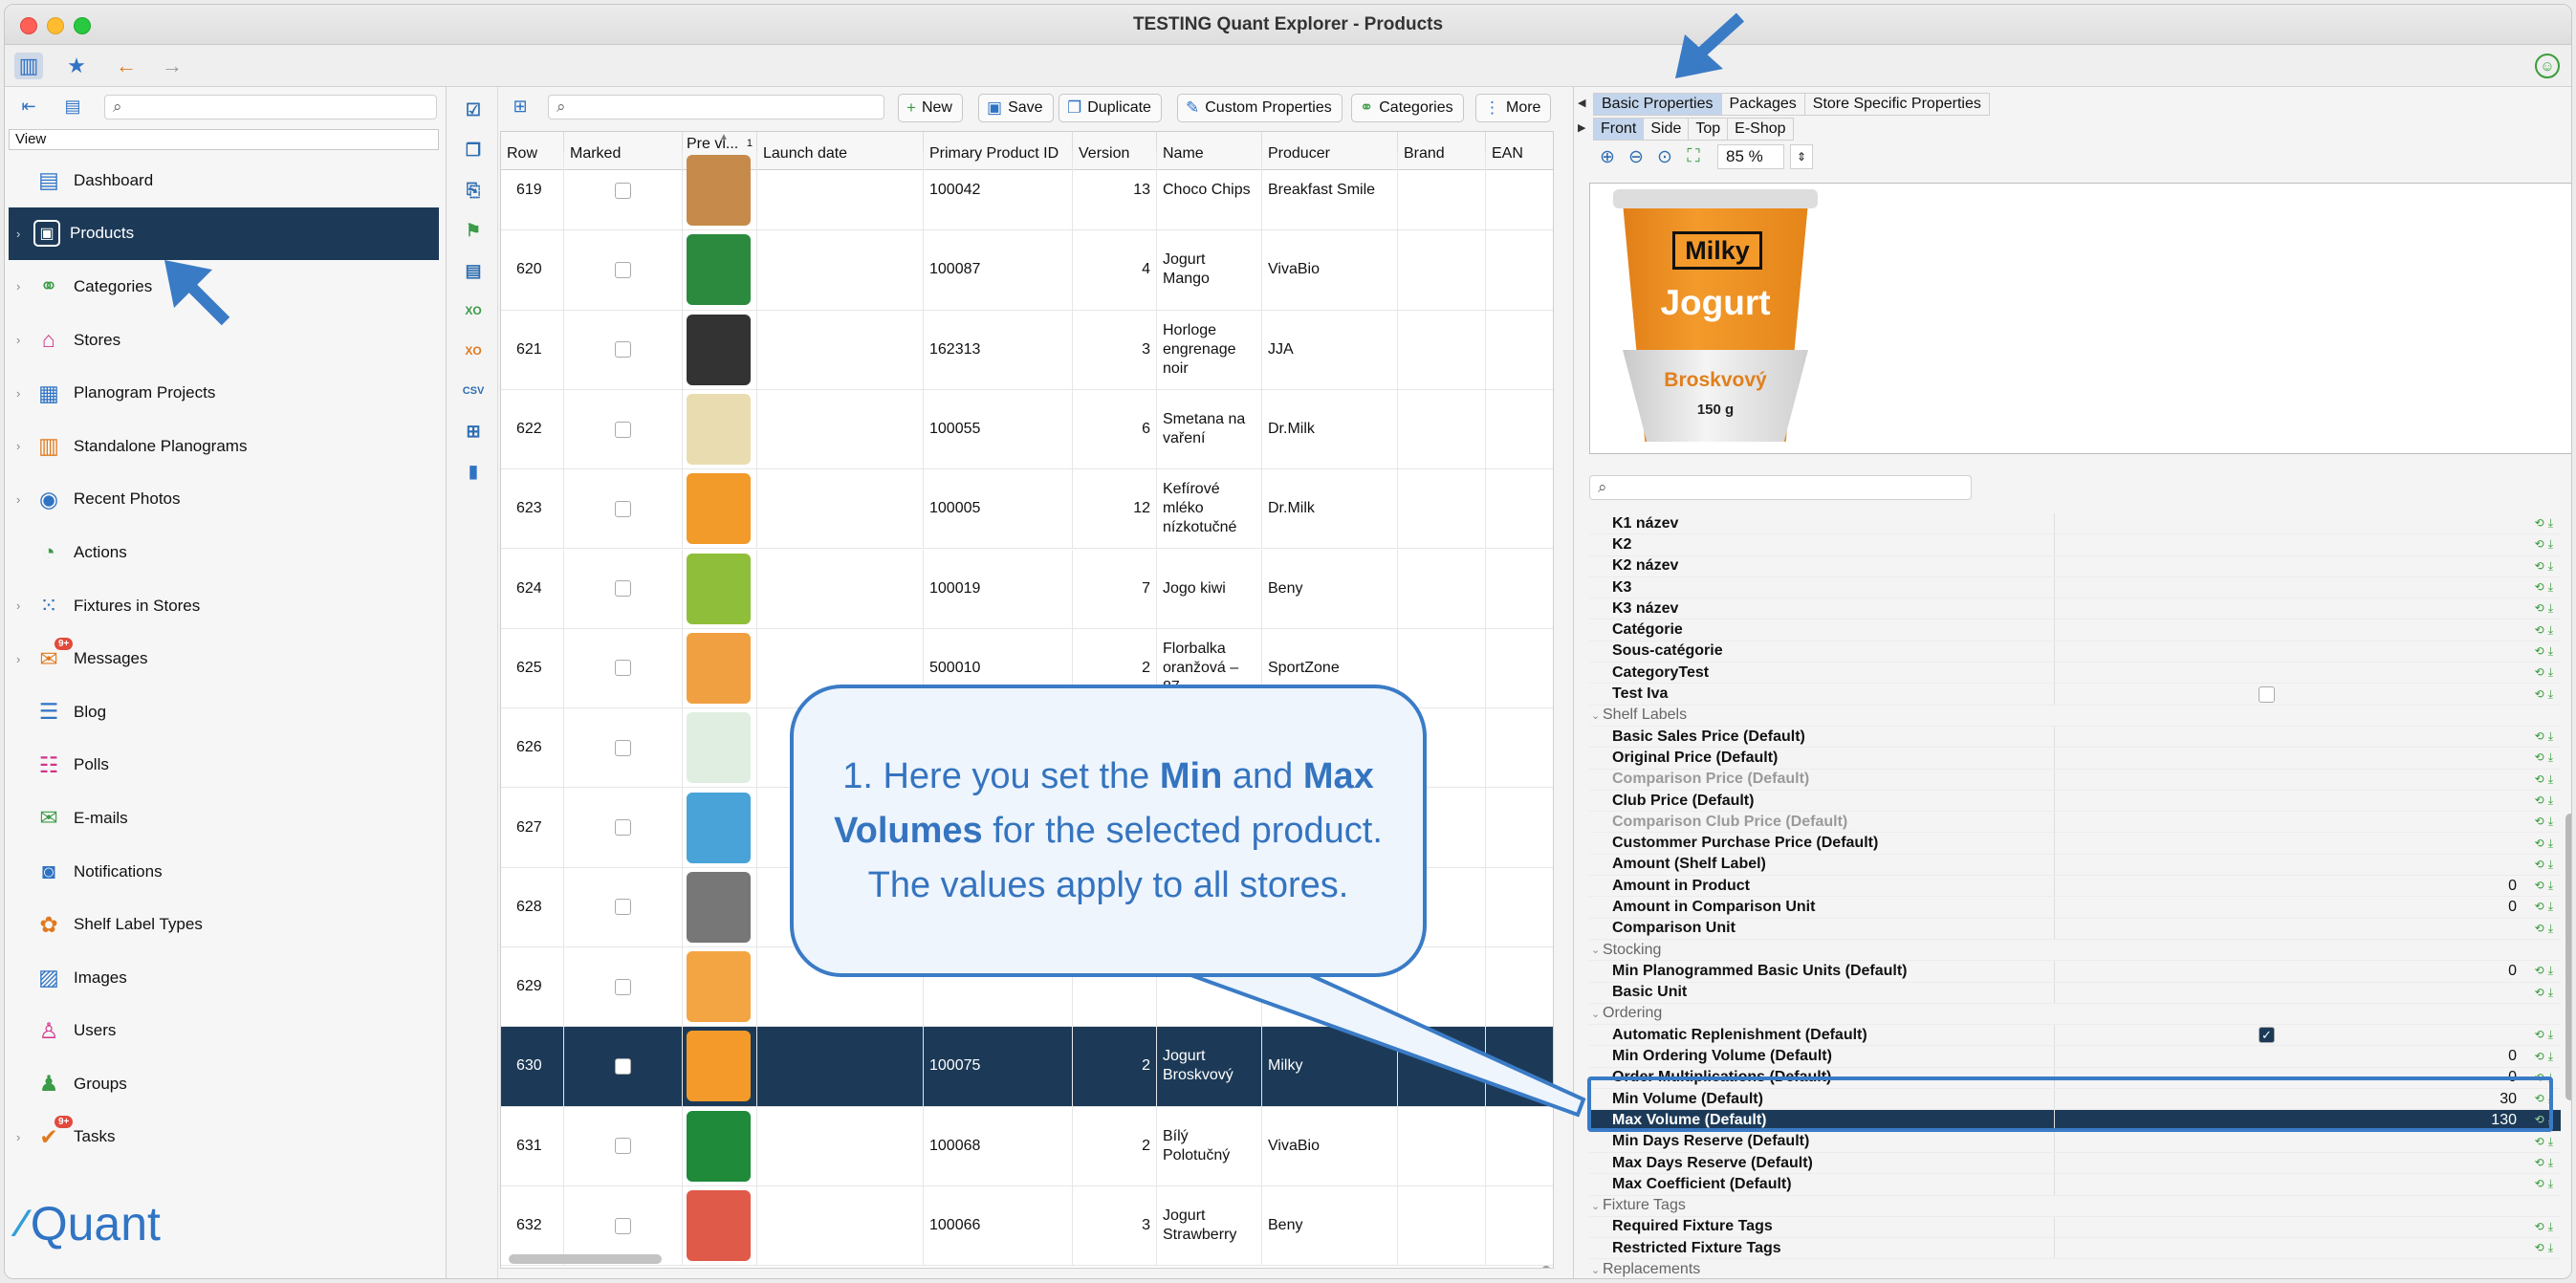  I want to click on arrow-shaft, so click(1720, 35).